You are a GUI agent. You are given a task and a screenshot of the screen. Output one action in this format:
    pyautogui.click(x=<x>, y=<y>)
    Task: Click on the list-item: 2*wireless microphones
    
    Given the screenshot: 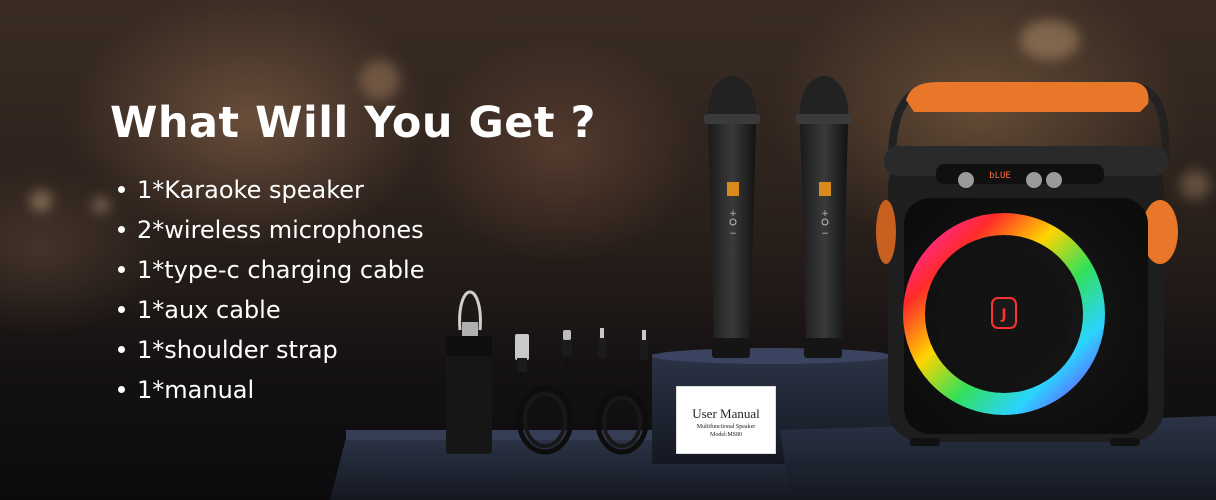 What is the action you would take?
    pyautogui.click(x=271, y=232)
    